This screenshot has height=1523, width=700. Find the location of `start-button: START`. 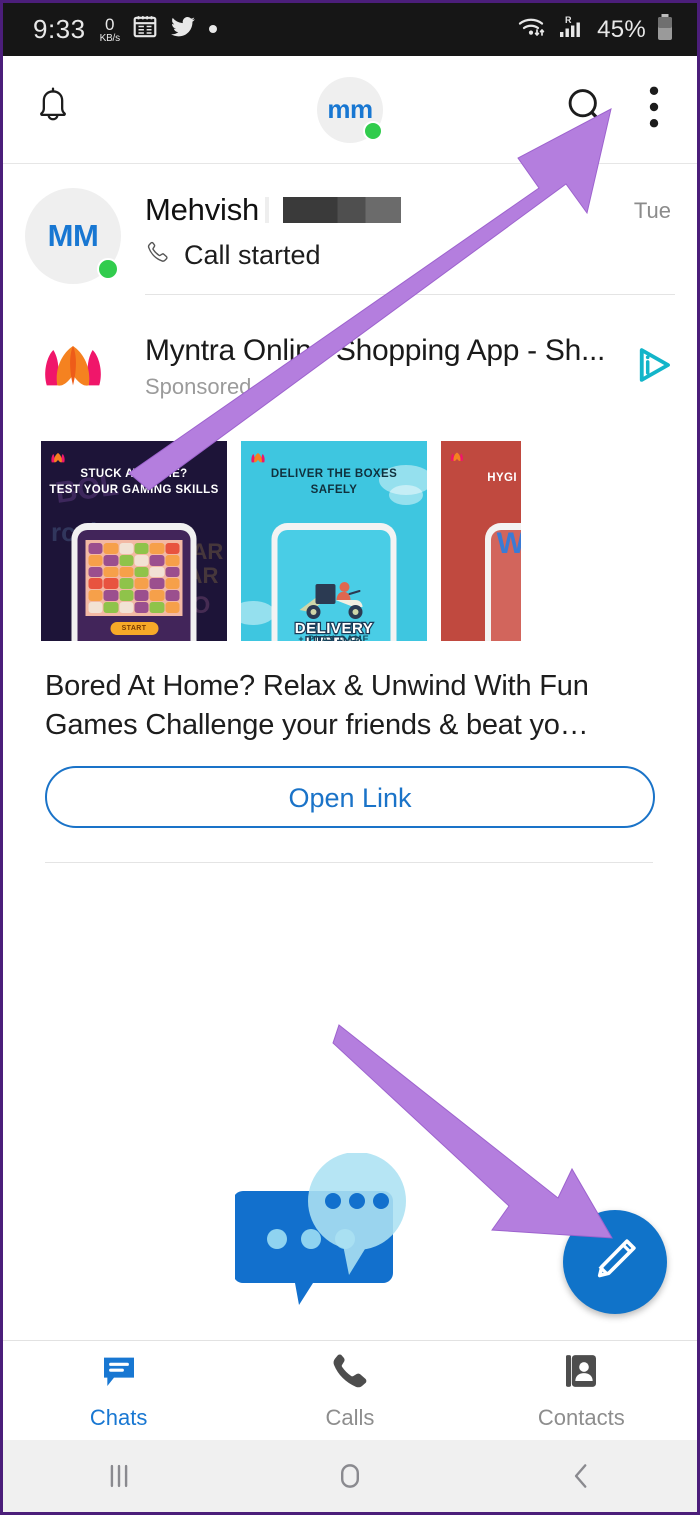

start-button: START is located at coordinates (134, 628).